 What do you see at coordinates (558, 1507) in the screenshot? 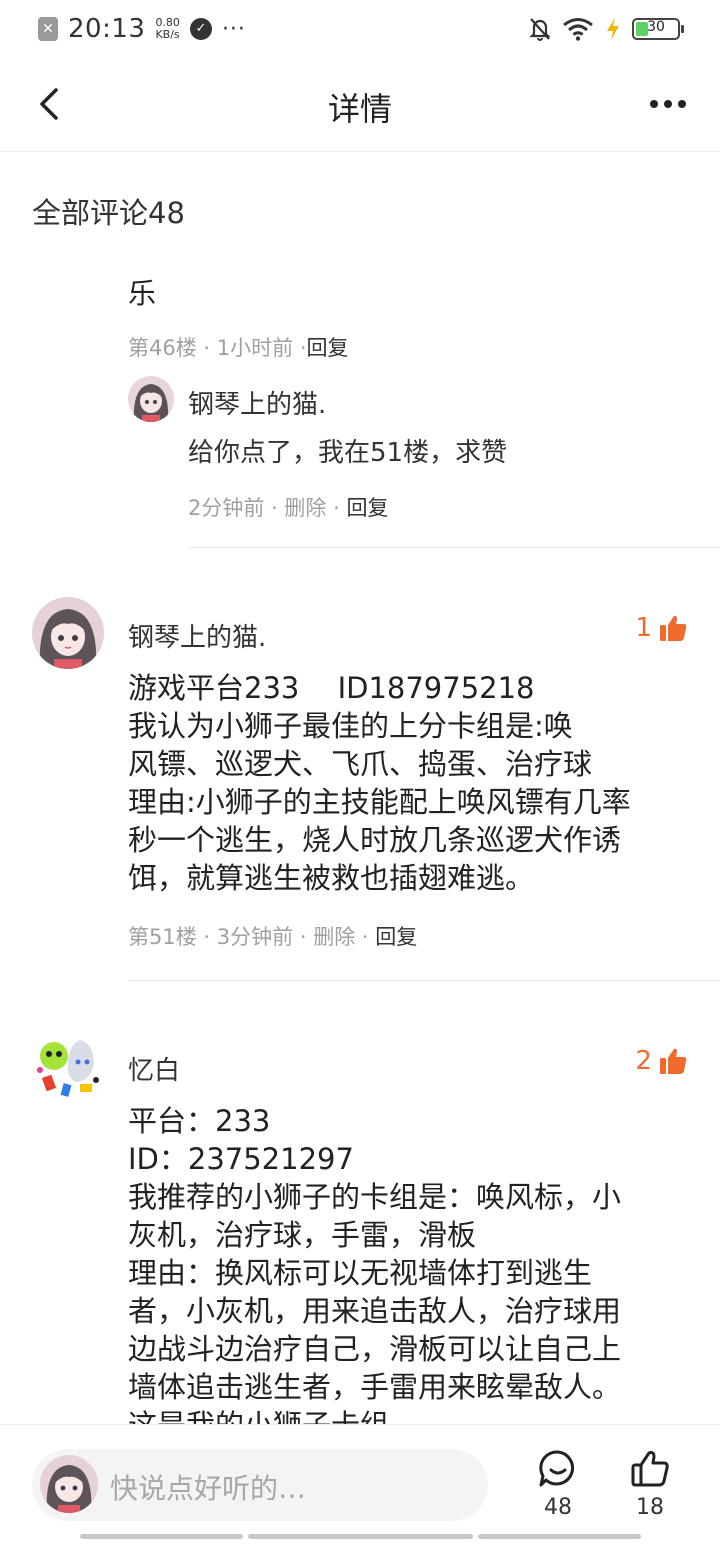
I see `comment-count: 48` at bounding box center [558, 1507].